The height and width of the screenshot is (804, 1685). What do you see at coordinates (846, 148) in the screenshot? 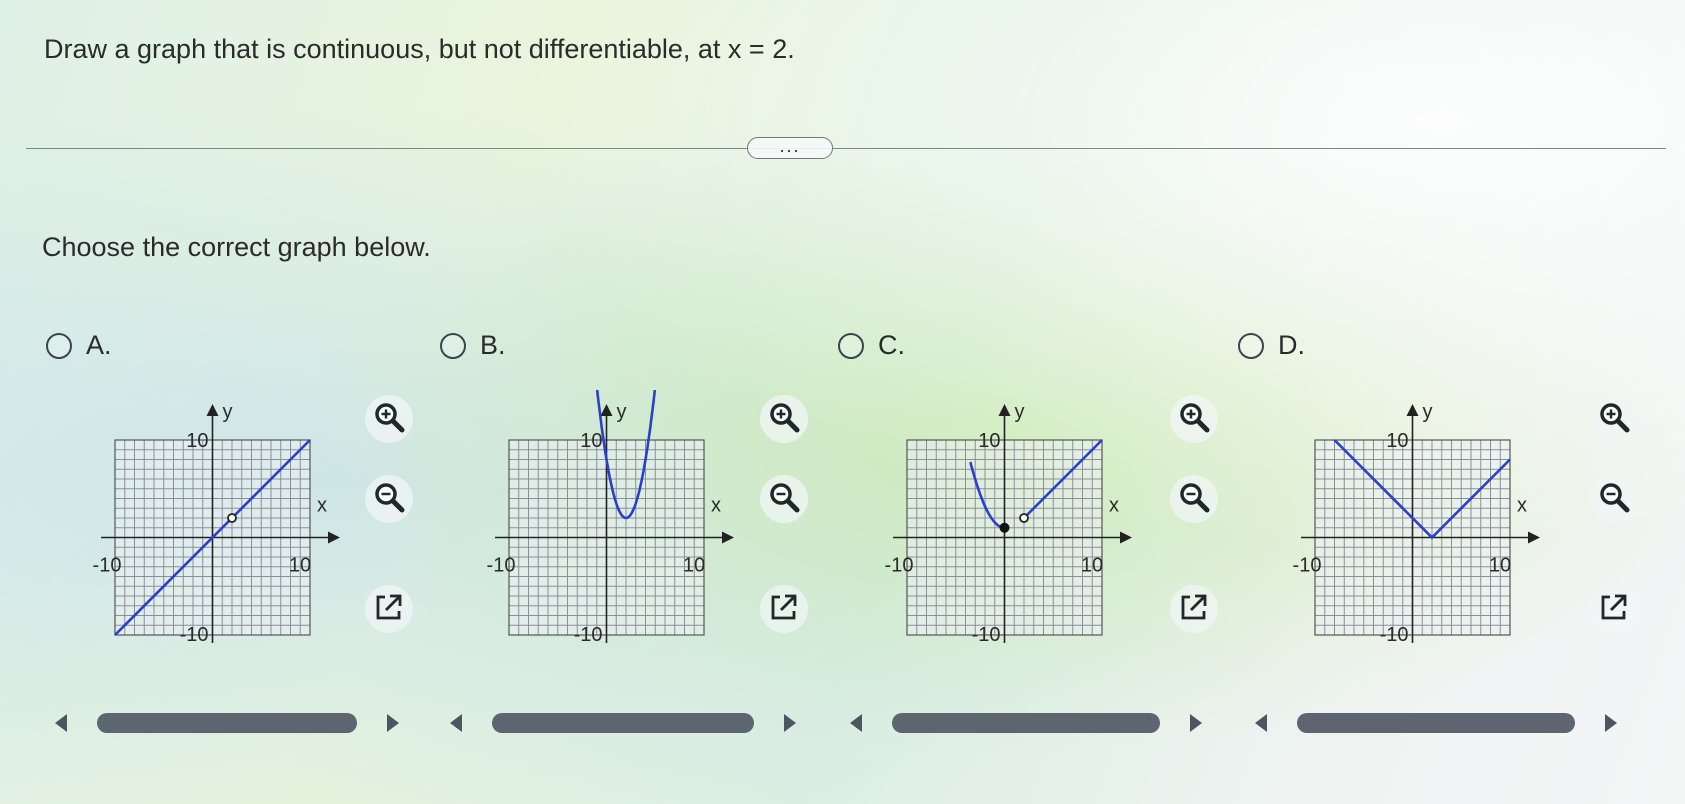
I see `divider` at bounding box center [846, 148].